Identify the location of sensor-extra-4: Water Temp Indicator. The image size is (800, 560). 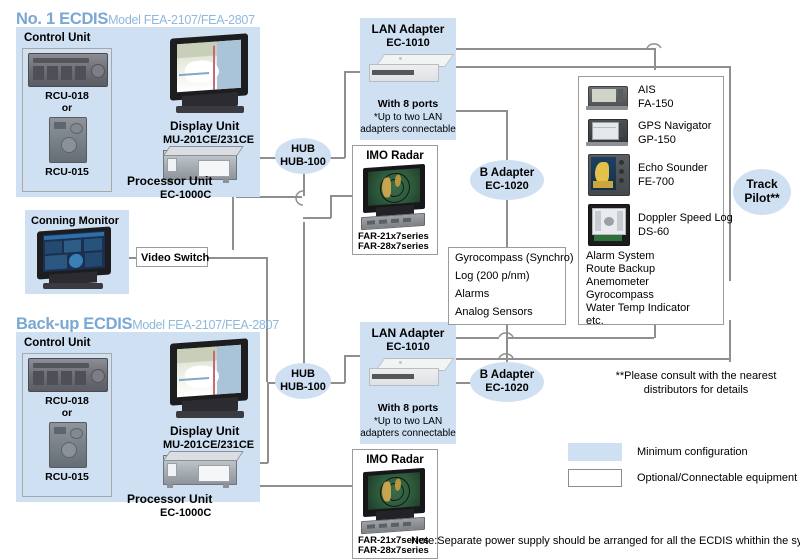
(638, 308).